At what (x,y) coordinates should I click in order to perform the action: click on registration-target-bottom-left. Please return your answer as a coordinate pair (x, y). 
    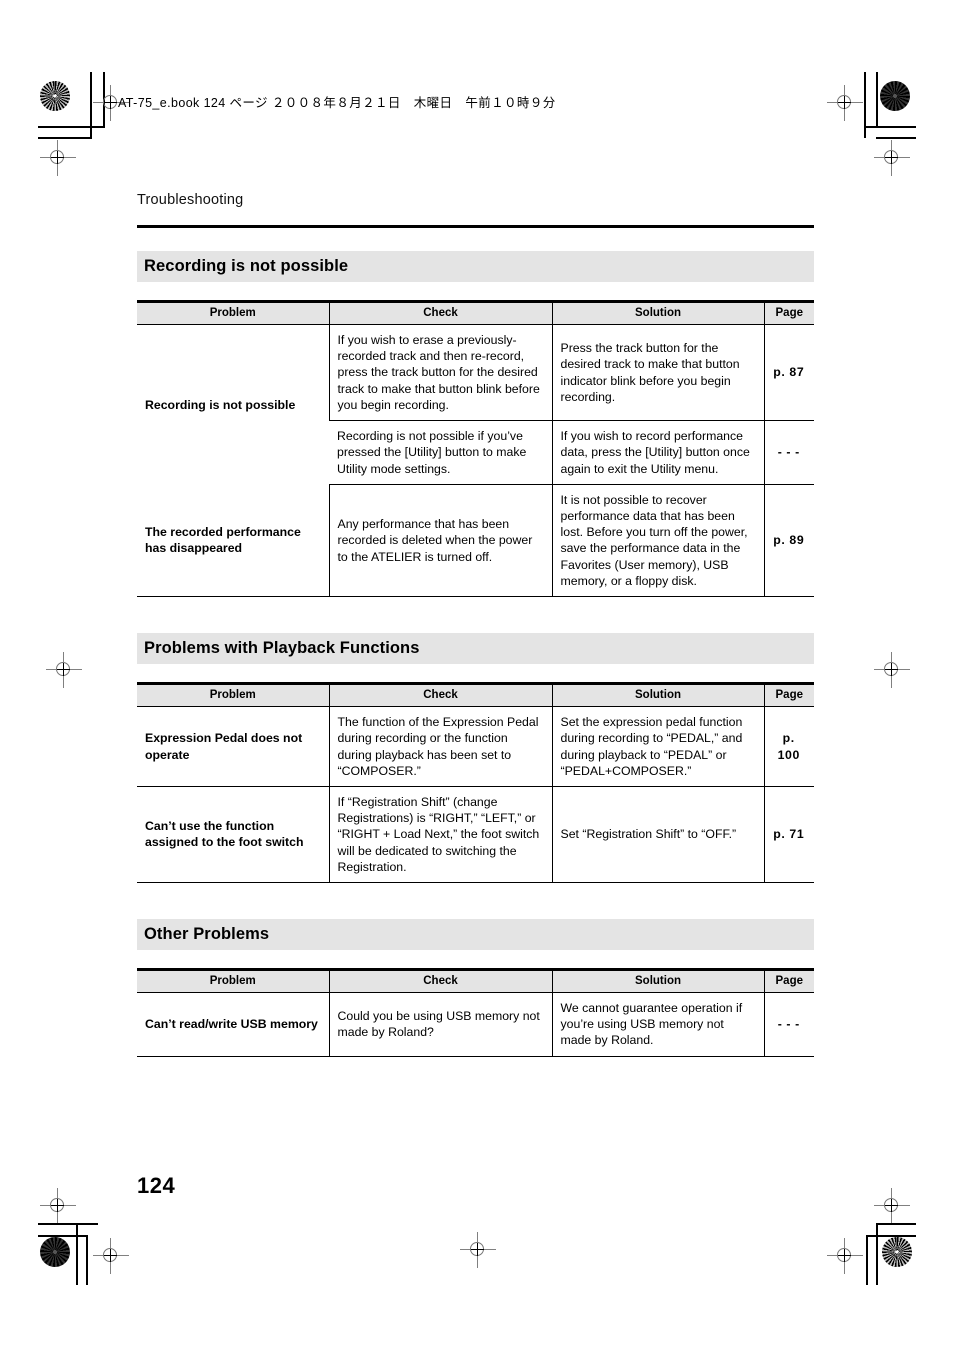
    Looking at the image, I should click on (55, 1252).